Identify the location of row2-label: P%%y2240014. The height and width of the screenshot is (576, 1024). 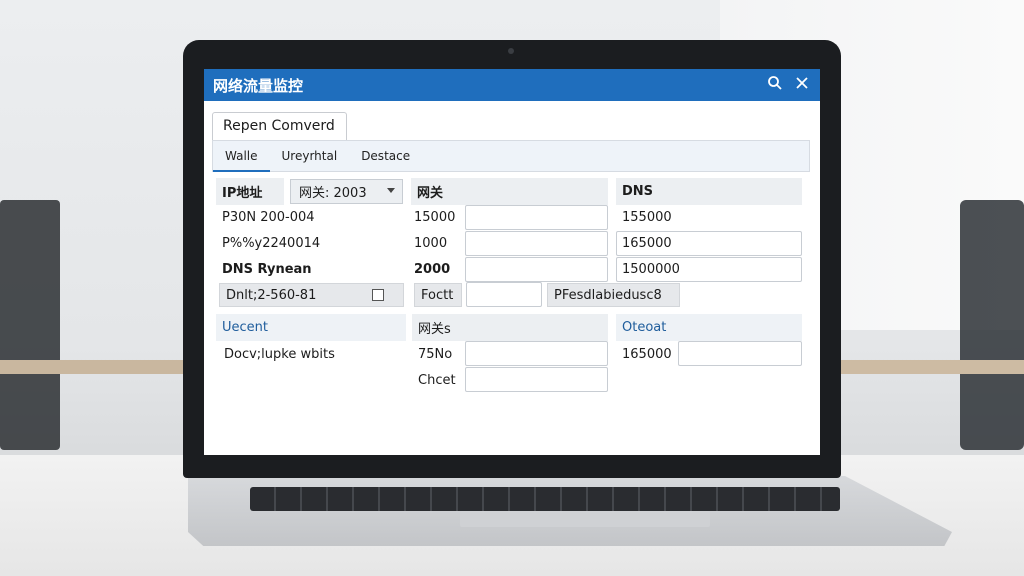
(271, 243).